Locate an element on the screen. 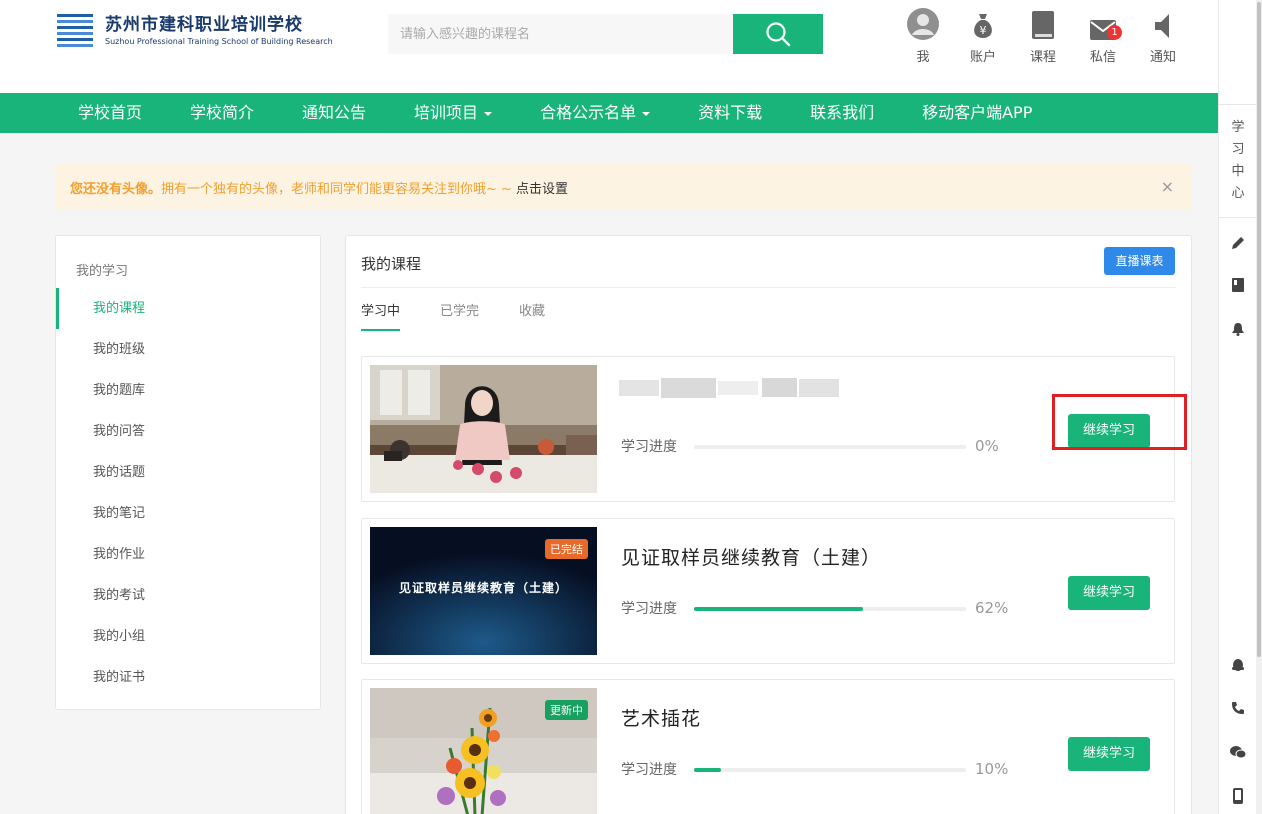 The width and height of the screenshot is (1262, 814). nav-item-contact: 联系我们 is located at coordinates (842, 113).